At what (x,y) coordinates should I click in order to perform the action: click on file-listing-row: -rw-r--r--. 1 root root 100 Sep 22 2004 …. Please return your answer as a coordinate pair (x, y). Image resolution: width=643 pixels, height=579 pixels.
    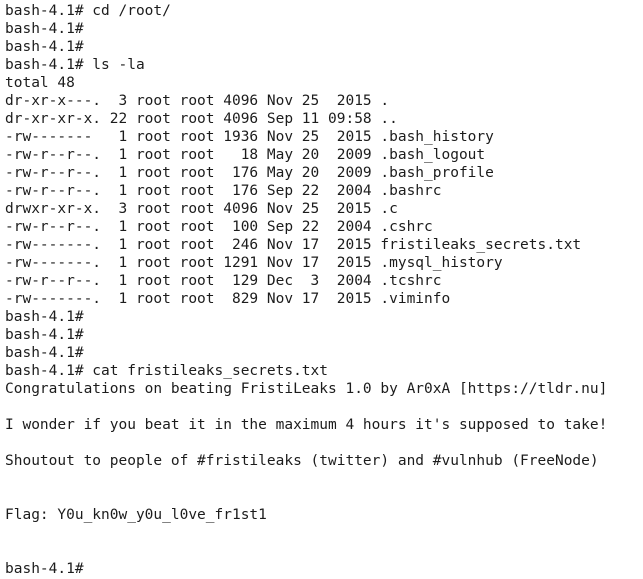
    Looking at the image, I should click on (219, 227).